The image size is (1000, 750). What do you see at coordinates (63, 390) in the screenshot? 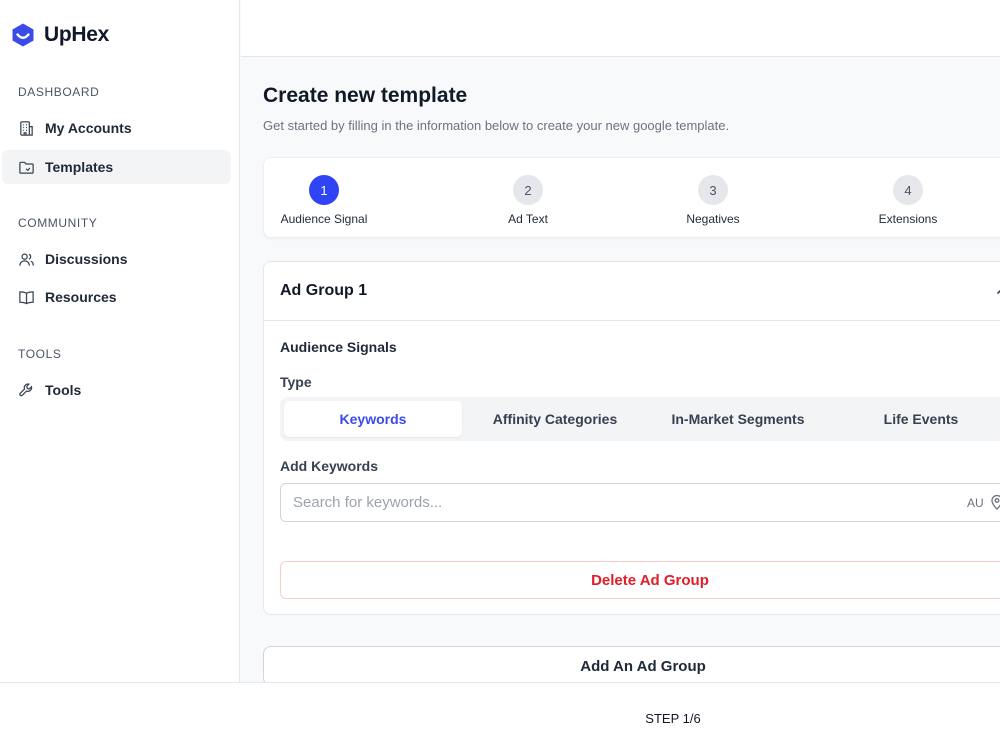
I see `sidebar-item-label: Tools` at bounding box center [63, 390].